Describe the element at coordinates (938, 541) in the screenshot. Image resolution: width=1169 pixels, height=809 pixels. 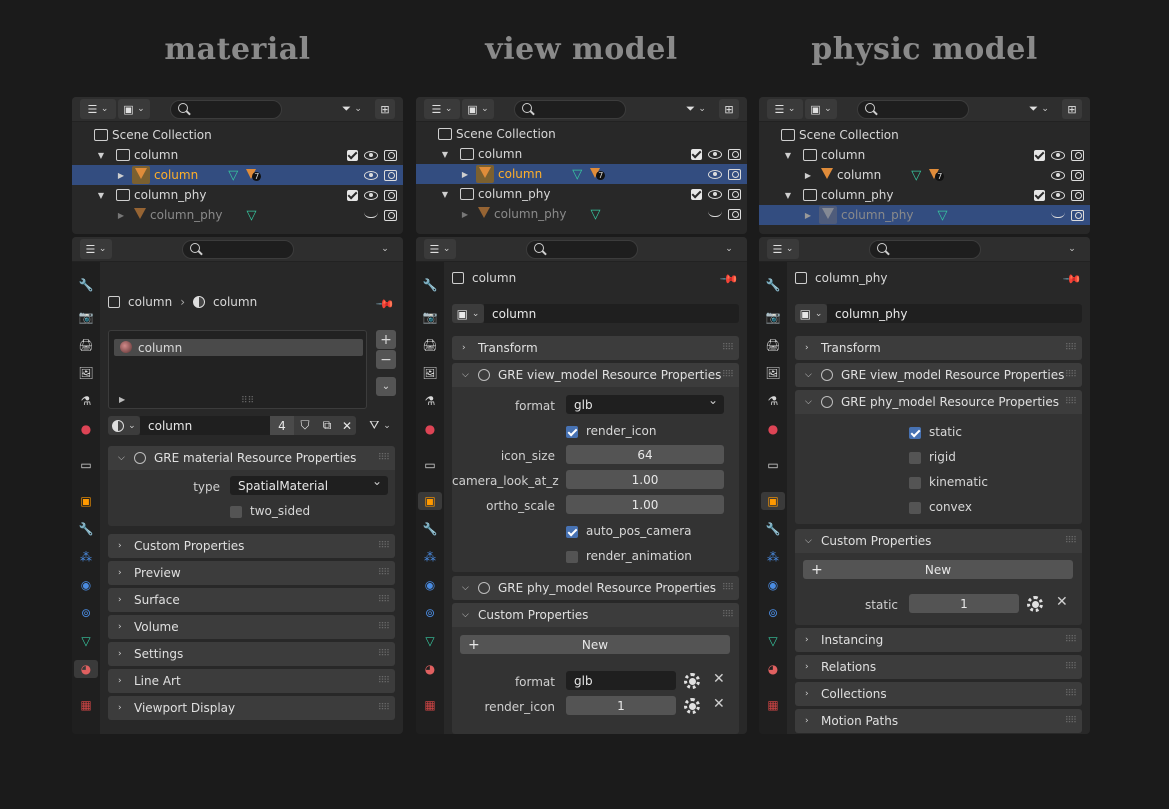
I see `custom-properties-panel-header: ⌵ Custom Properties ⠿⠿` at that location.